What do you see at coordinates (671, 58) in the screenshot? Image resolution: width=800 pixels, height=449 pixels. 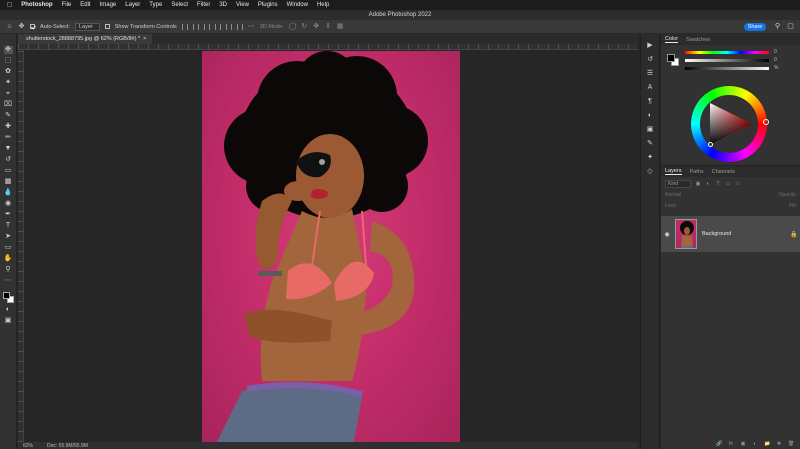 I see `color-panel-foreground` at bounding box center [671, 58].